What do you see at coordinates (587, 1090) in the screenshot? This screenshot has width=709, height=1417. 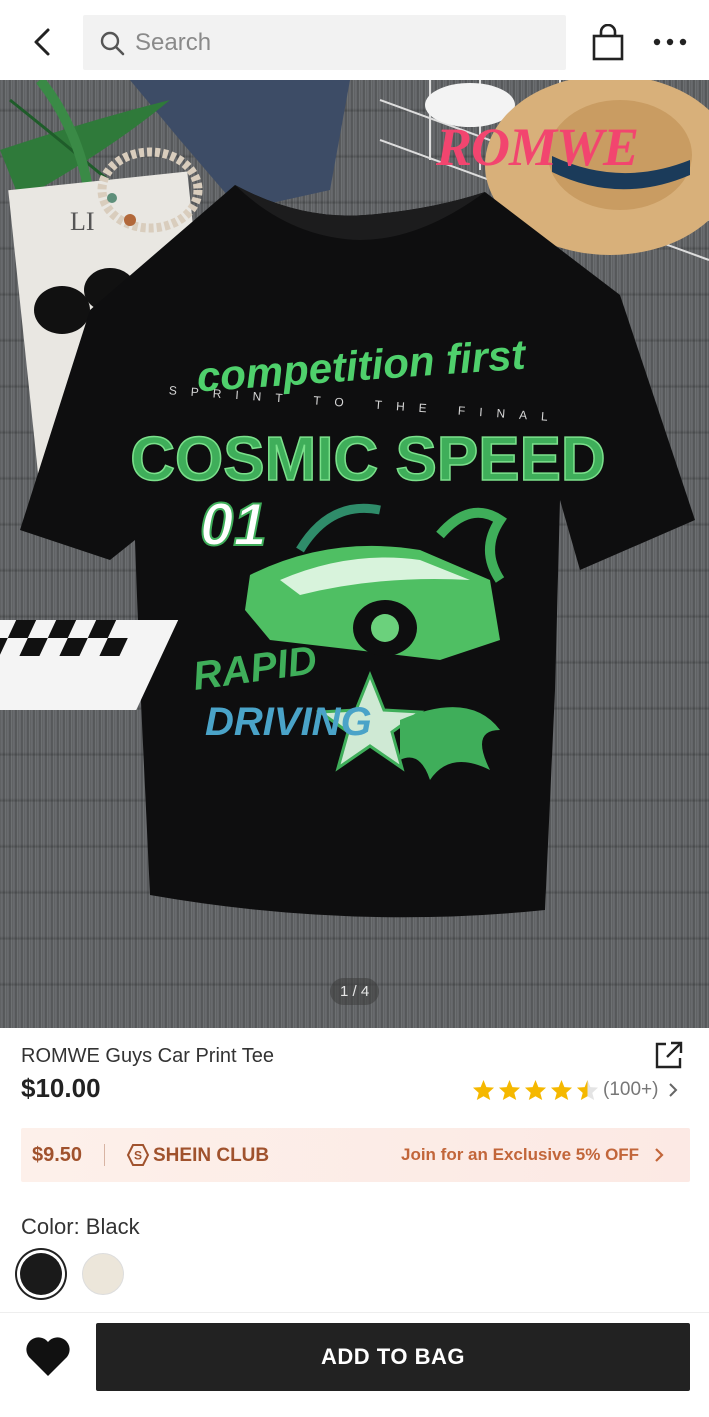 I see `half-star-icon` at bounding box center [587, 1090].